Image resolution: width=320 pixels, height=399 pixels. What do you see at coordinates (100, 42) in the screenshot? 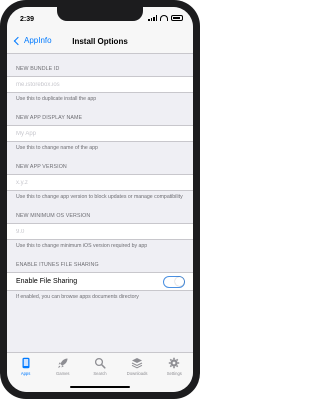
I see `navigation-bar: AppInfo Install Options` at bounding box center [100, 42].